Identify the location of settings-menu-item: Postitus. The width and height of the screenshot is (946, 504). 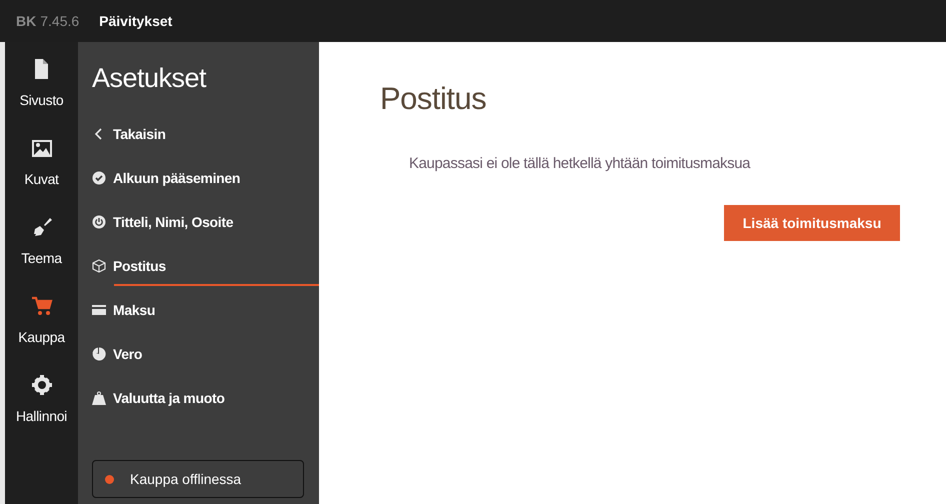
(205, 266).